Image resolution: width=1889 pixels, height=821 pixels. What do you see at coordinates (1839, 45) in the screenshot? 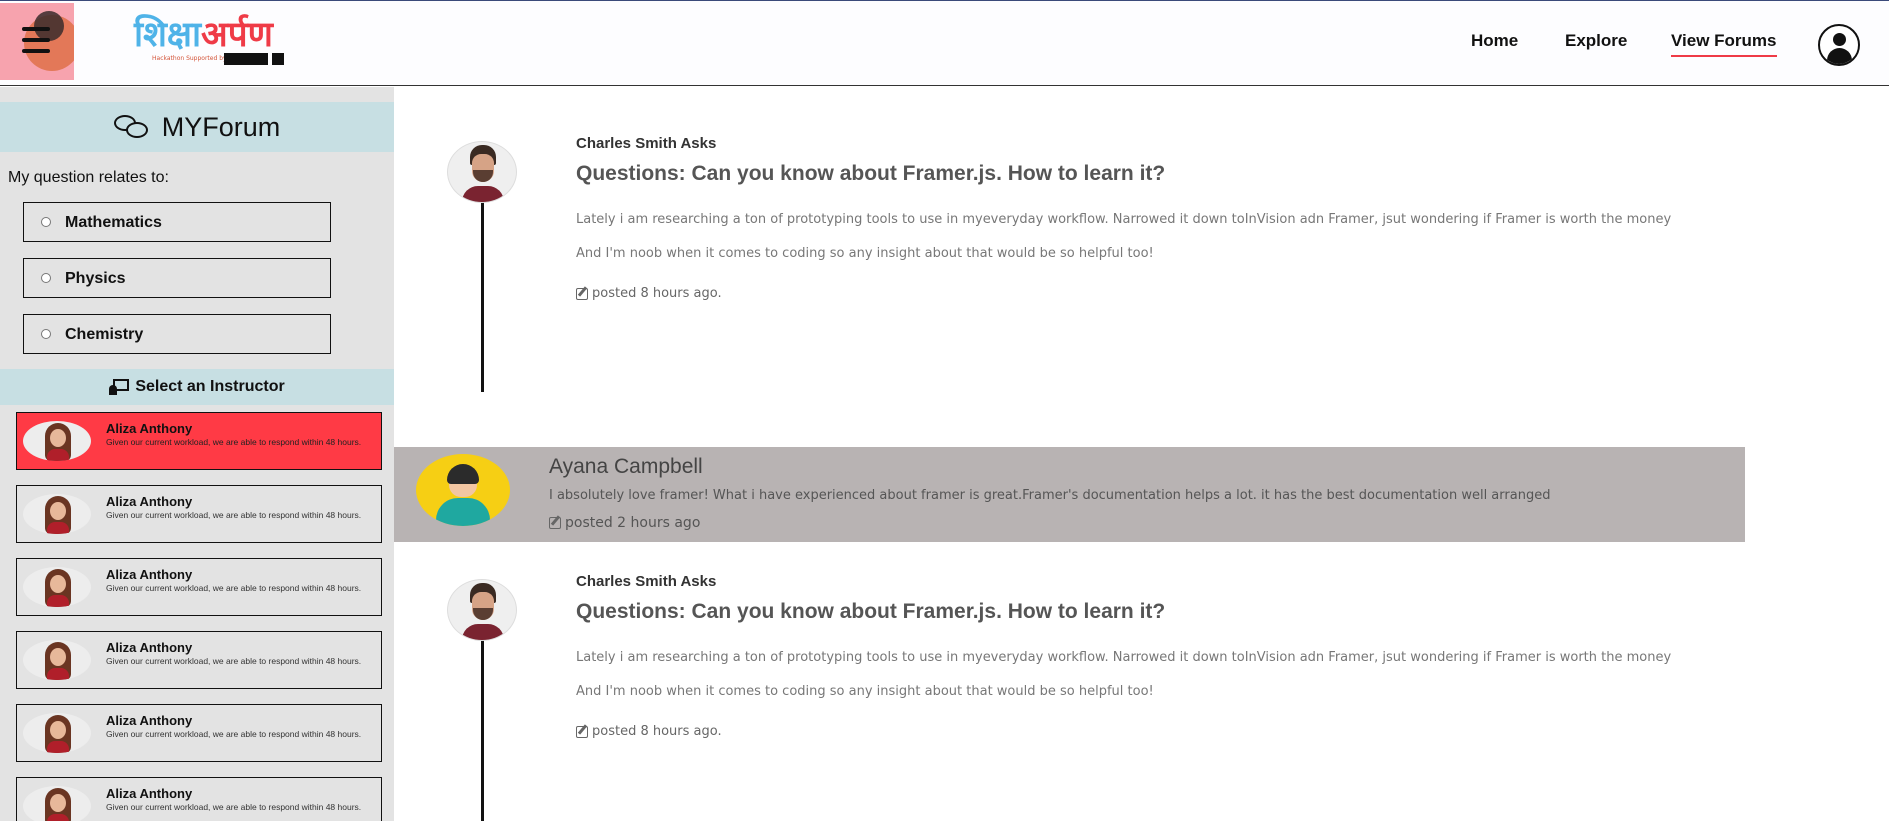
I see `user-profile-icon` at bounding box center [1839, 45].